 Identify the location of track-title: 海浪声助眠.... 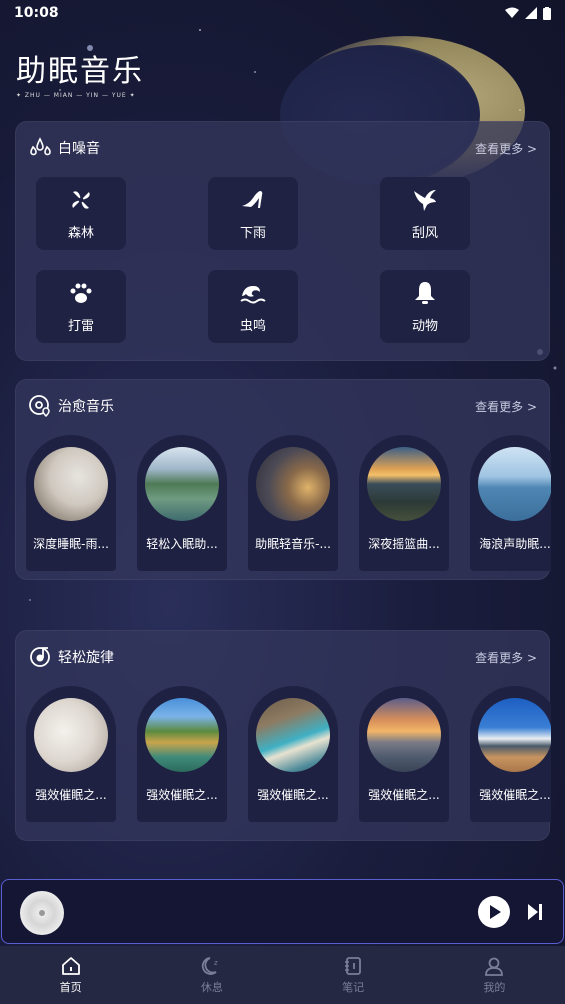
(515, 544).